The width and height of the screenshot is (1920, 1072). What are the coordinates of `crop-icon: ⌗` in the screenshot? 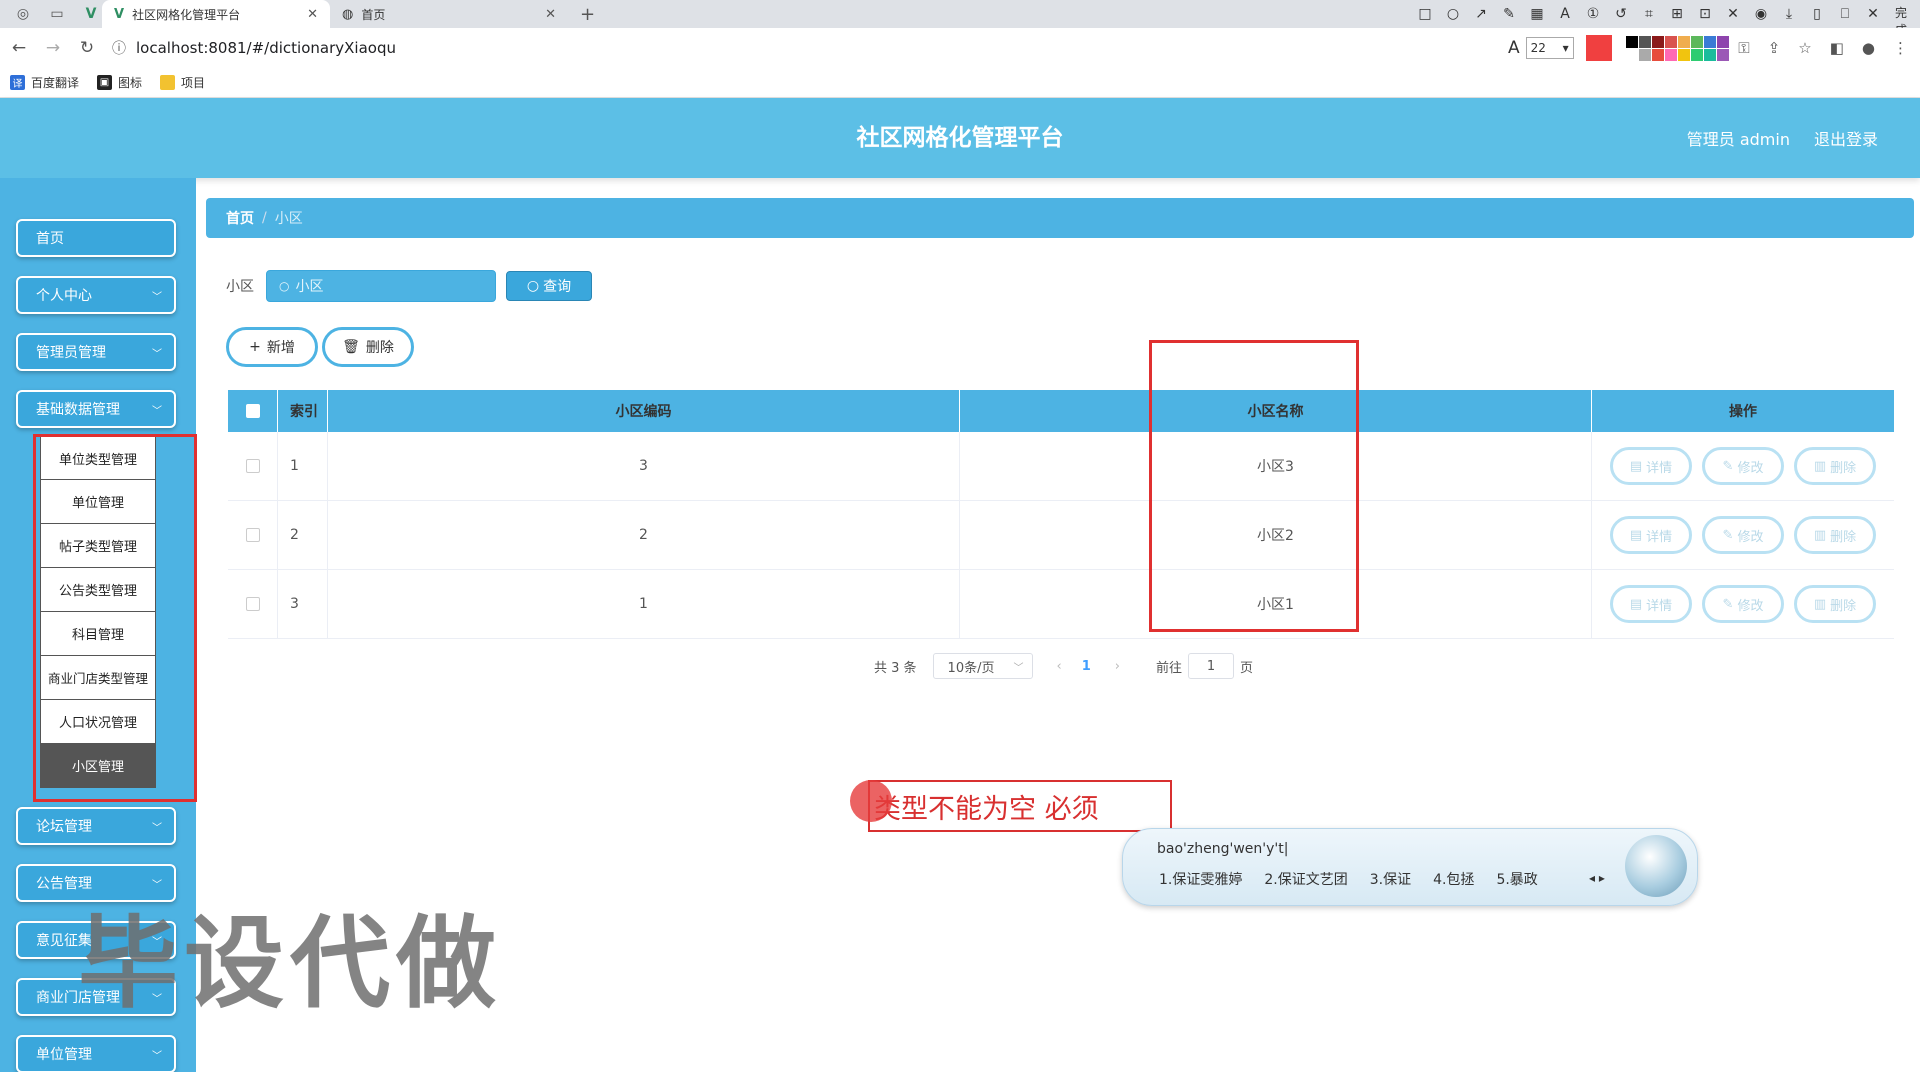 It's located at (1649, 14).